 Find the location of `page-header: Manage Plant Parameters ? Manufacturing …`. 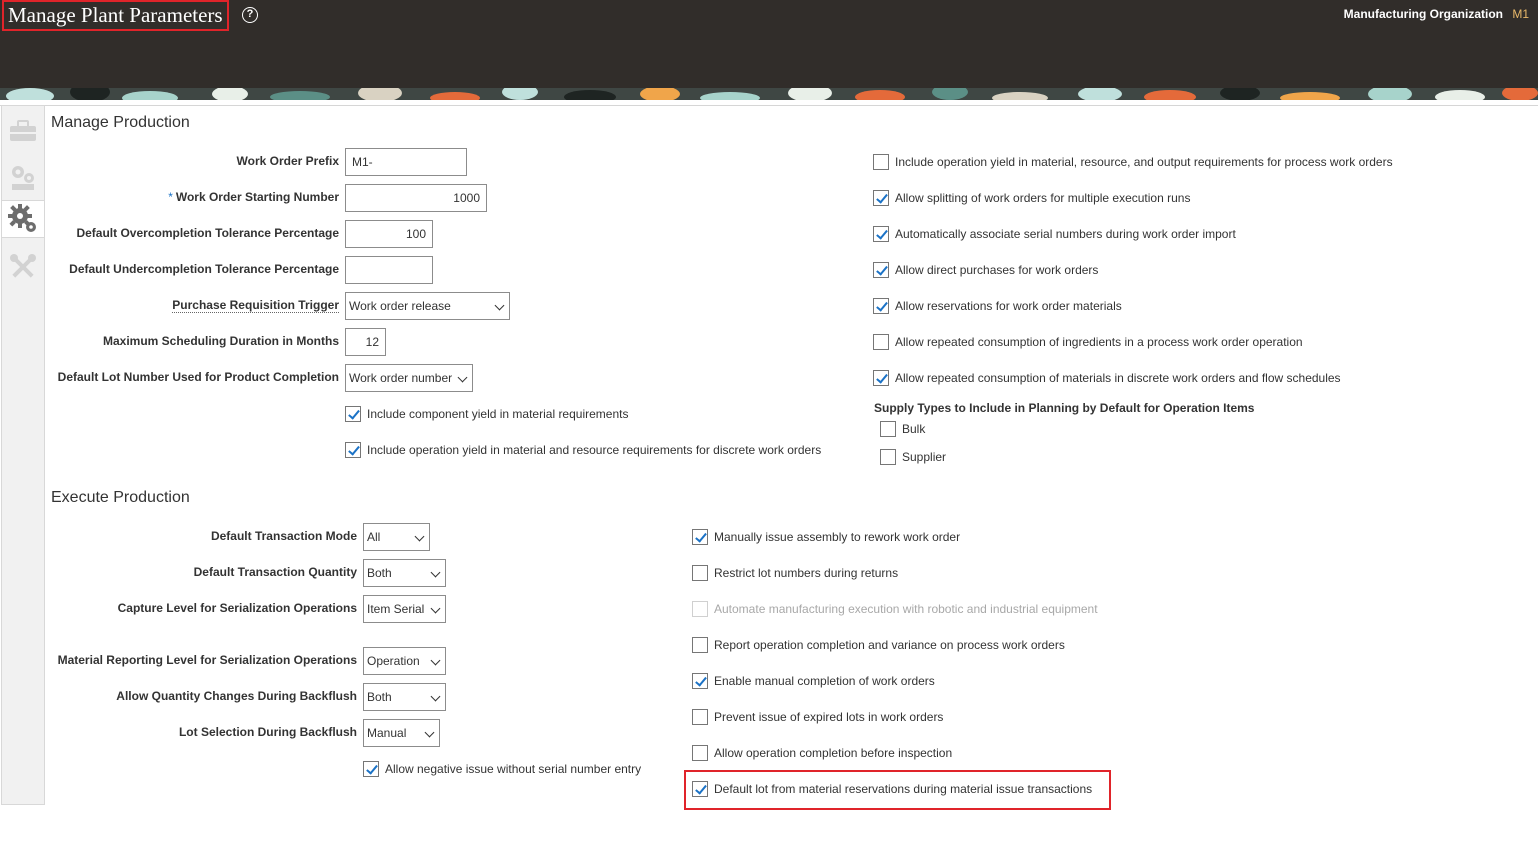

page-header: Manage Plant Parameters ? Manufacturing … is located at coordinates (769, 44).